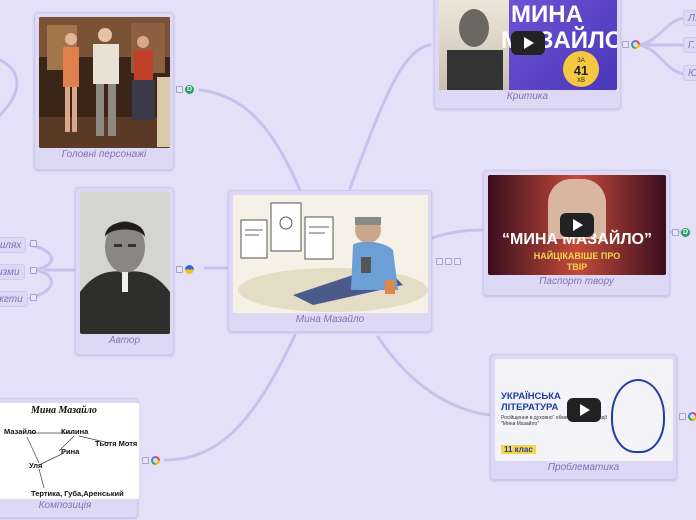 The width and height of the screenshot is (696, 520). I want to click on right-branch-label-2: Г., so click(689, 45).